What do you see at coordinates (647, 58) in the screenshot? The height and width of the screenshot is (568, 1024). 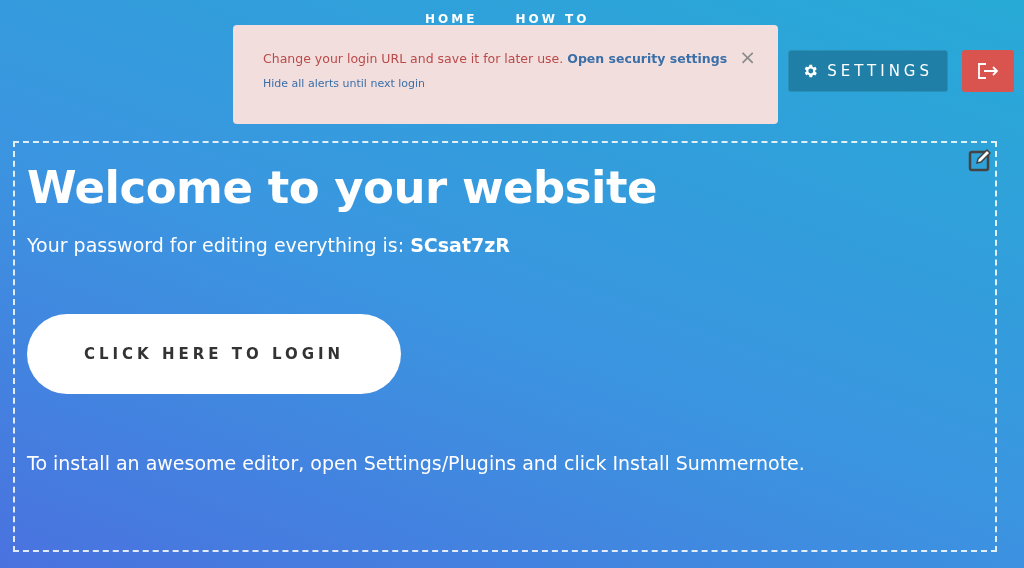 I see `security-settings-link: Open security settings` at bounding box center [647, 58].